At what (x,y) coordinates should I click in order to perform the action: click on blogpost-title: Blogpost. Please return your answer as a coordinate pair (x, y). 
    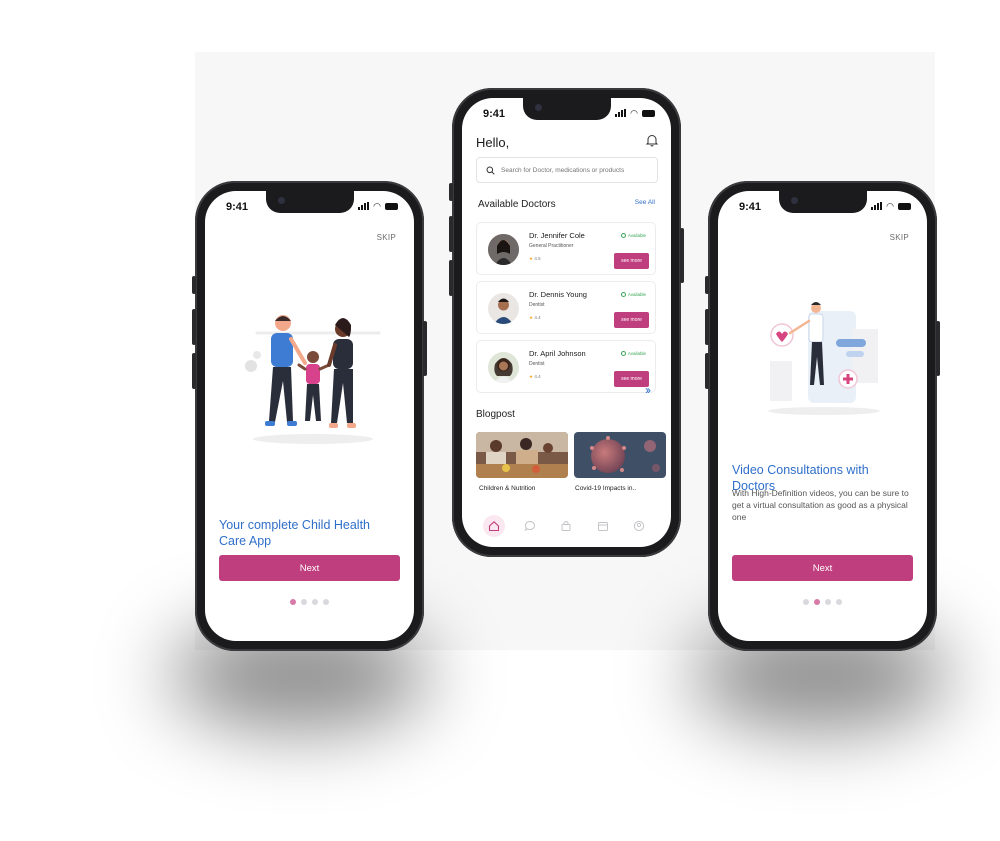
    Looking at the image, I should click on (495, 414).